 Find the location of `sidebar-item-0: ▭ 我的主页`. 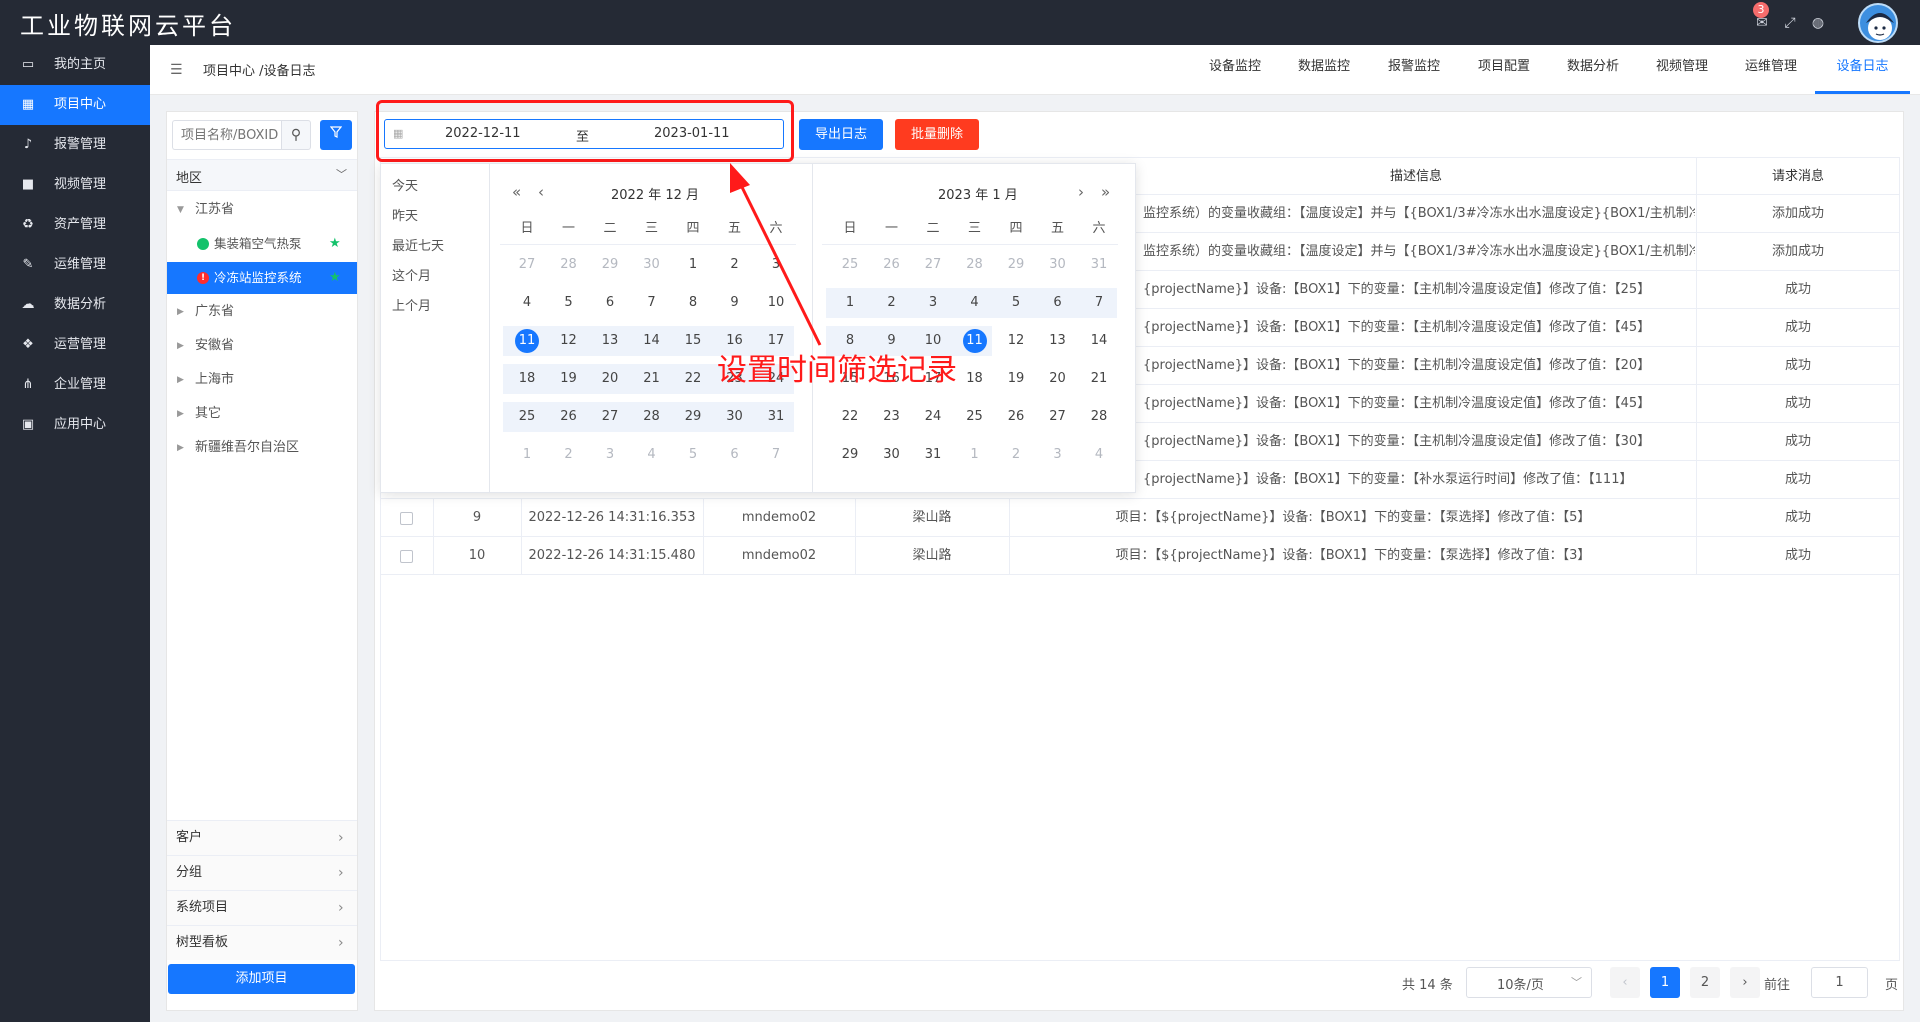

sidebar-item-0: ▭ 我的主页 is located at coordinates (75, 65).